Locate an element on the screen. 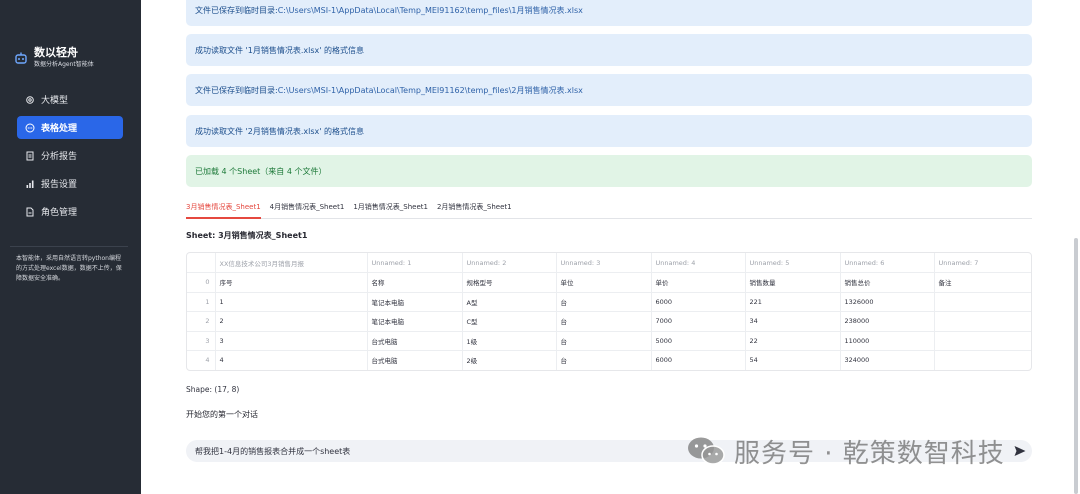 The image size is (1080, 494). gear-icon is located at coordinates (30, 99).